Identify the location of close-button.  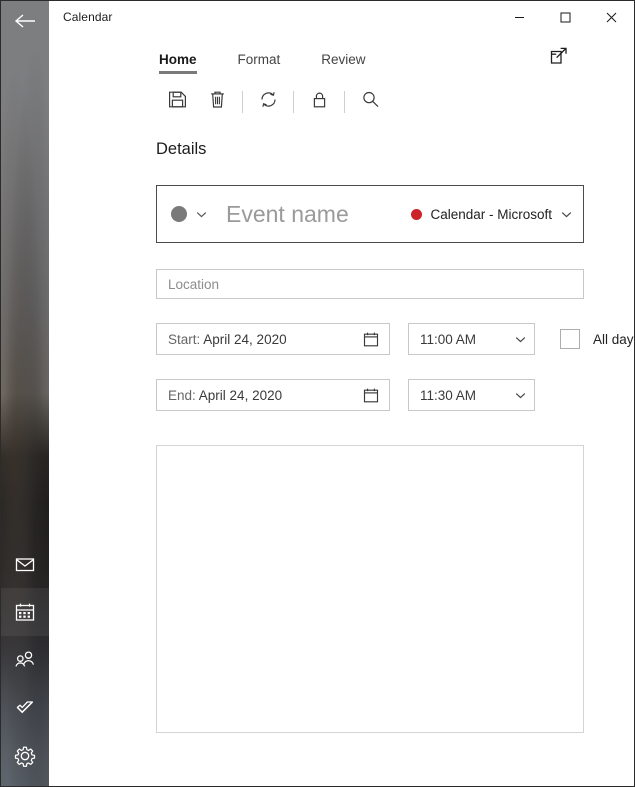
(611, 17).